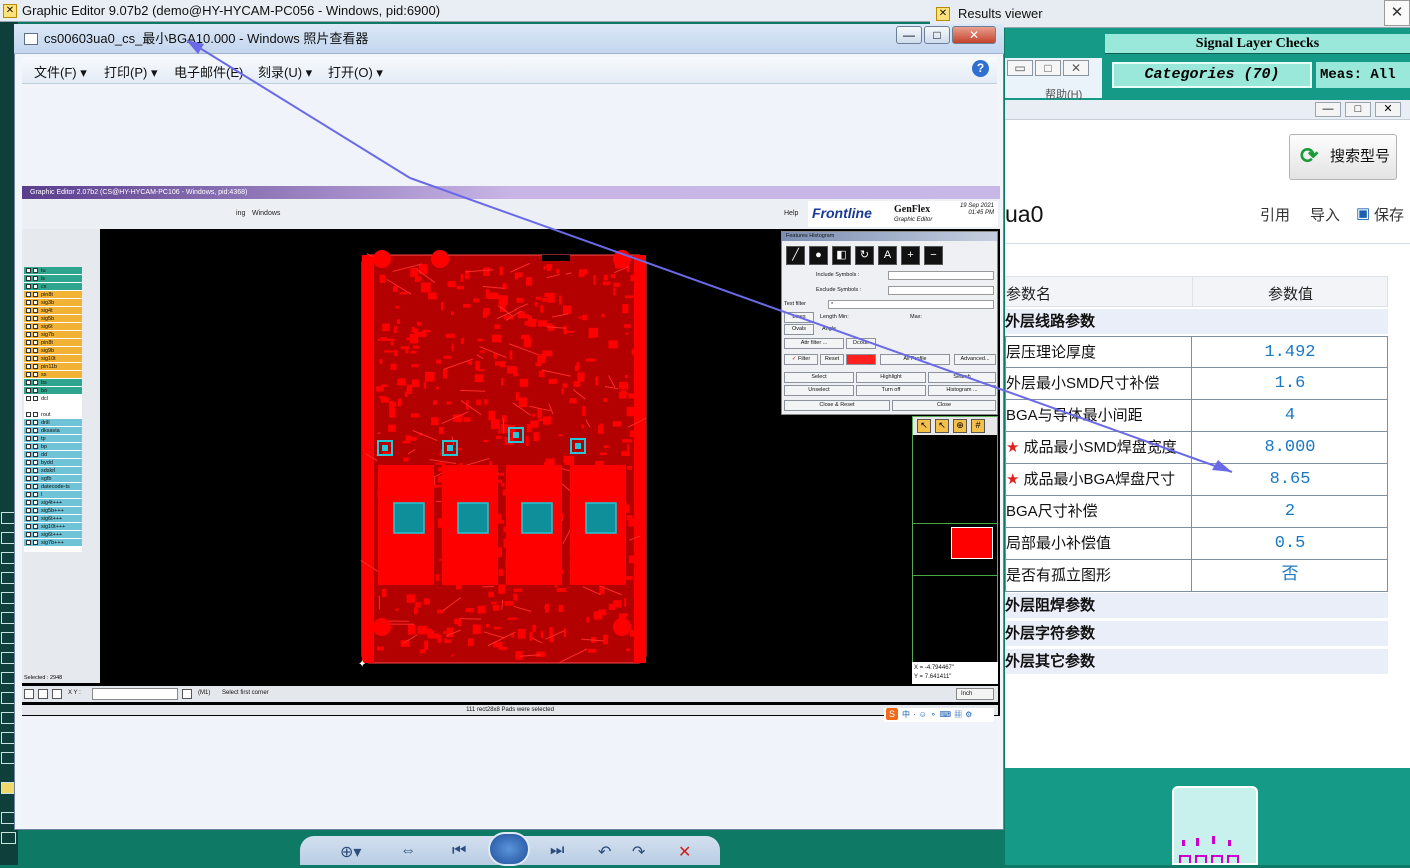 Image resolution: width=1410 pixels, height=868 pixels. Describe the element at coordinates (864, 255) in the screenshot. I see `arc-tool-icon: ↻` at that location.